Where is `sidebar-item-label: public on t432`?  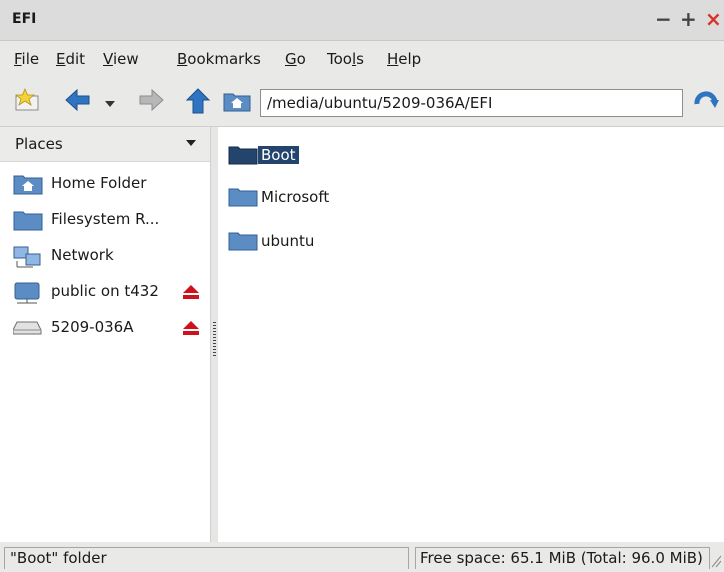 sidebar-item-label: public on t432 is located at coordinates (105, 291).